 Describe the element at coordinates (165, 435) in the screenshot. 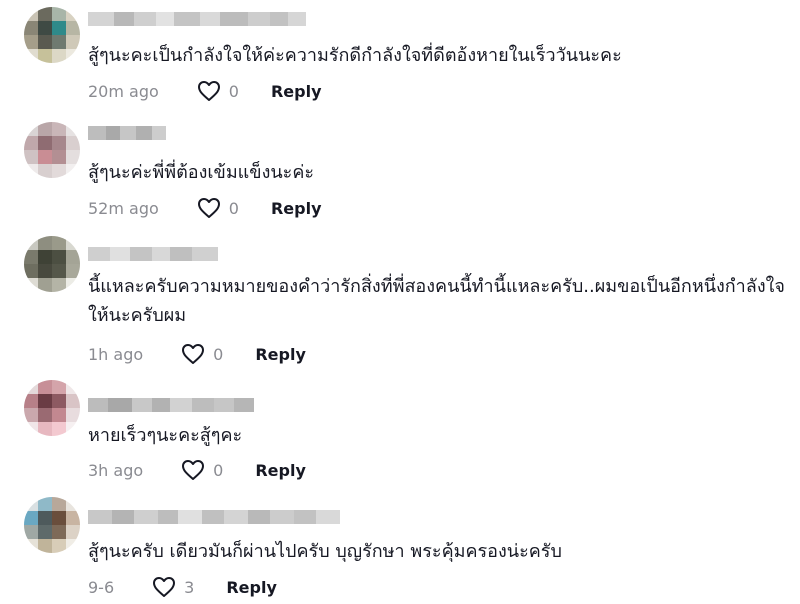

I see `comment-text: หายเร็วๆนะคะสู้ๆคะ` at that location.